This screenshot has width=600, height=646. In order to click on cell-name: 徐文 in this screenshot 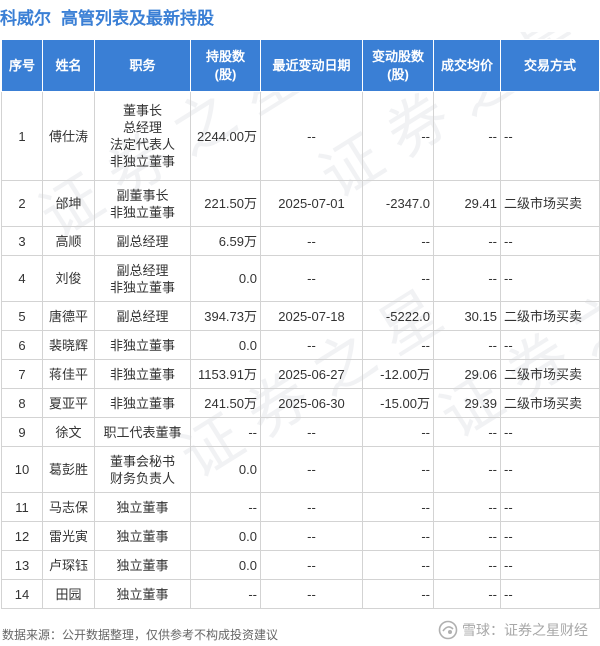, I will do `click(68, 432)`.